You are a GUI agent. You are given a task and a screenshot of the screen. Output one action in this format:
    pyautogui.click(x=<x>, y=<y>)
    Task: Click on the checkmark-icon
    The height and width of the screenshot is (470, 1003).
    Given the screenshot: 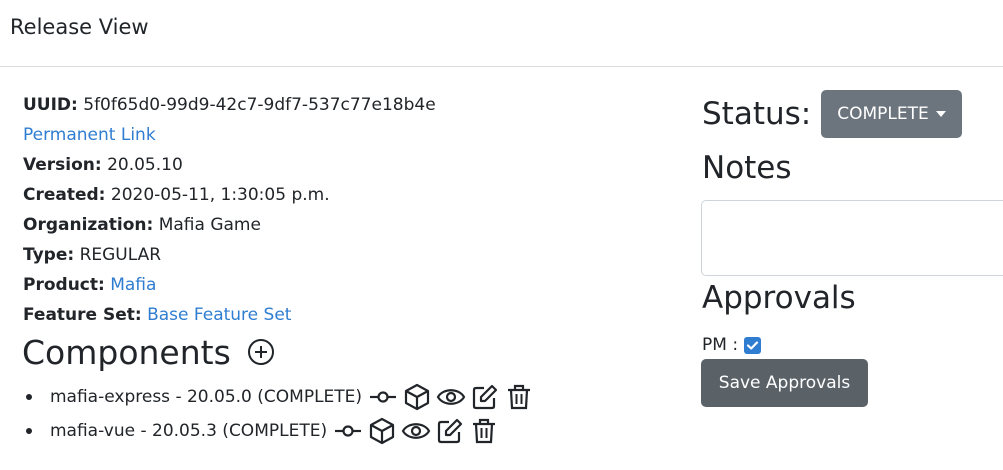 What is the action you would take?
    pyautogui.click(x=752, y=345)
    